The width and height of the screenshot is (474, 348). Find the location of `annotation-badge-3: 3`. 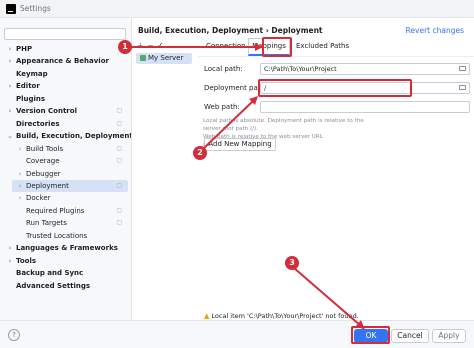

annotation-badge-3: 3 is located at coordinates (292, 263).